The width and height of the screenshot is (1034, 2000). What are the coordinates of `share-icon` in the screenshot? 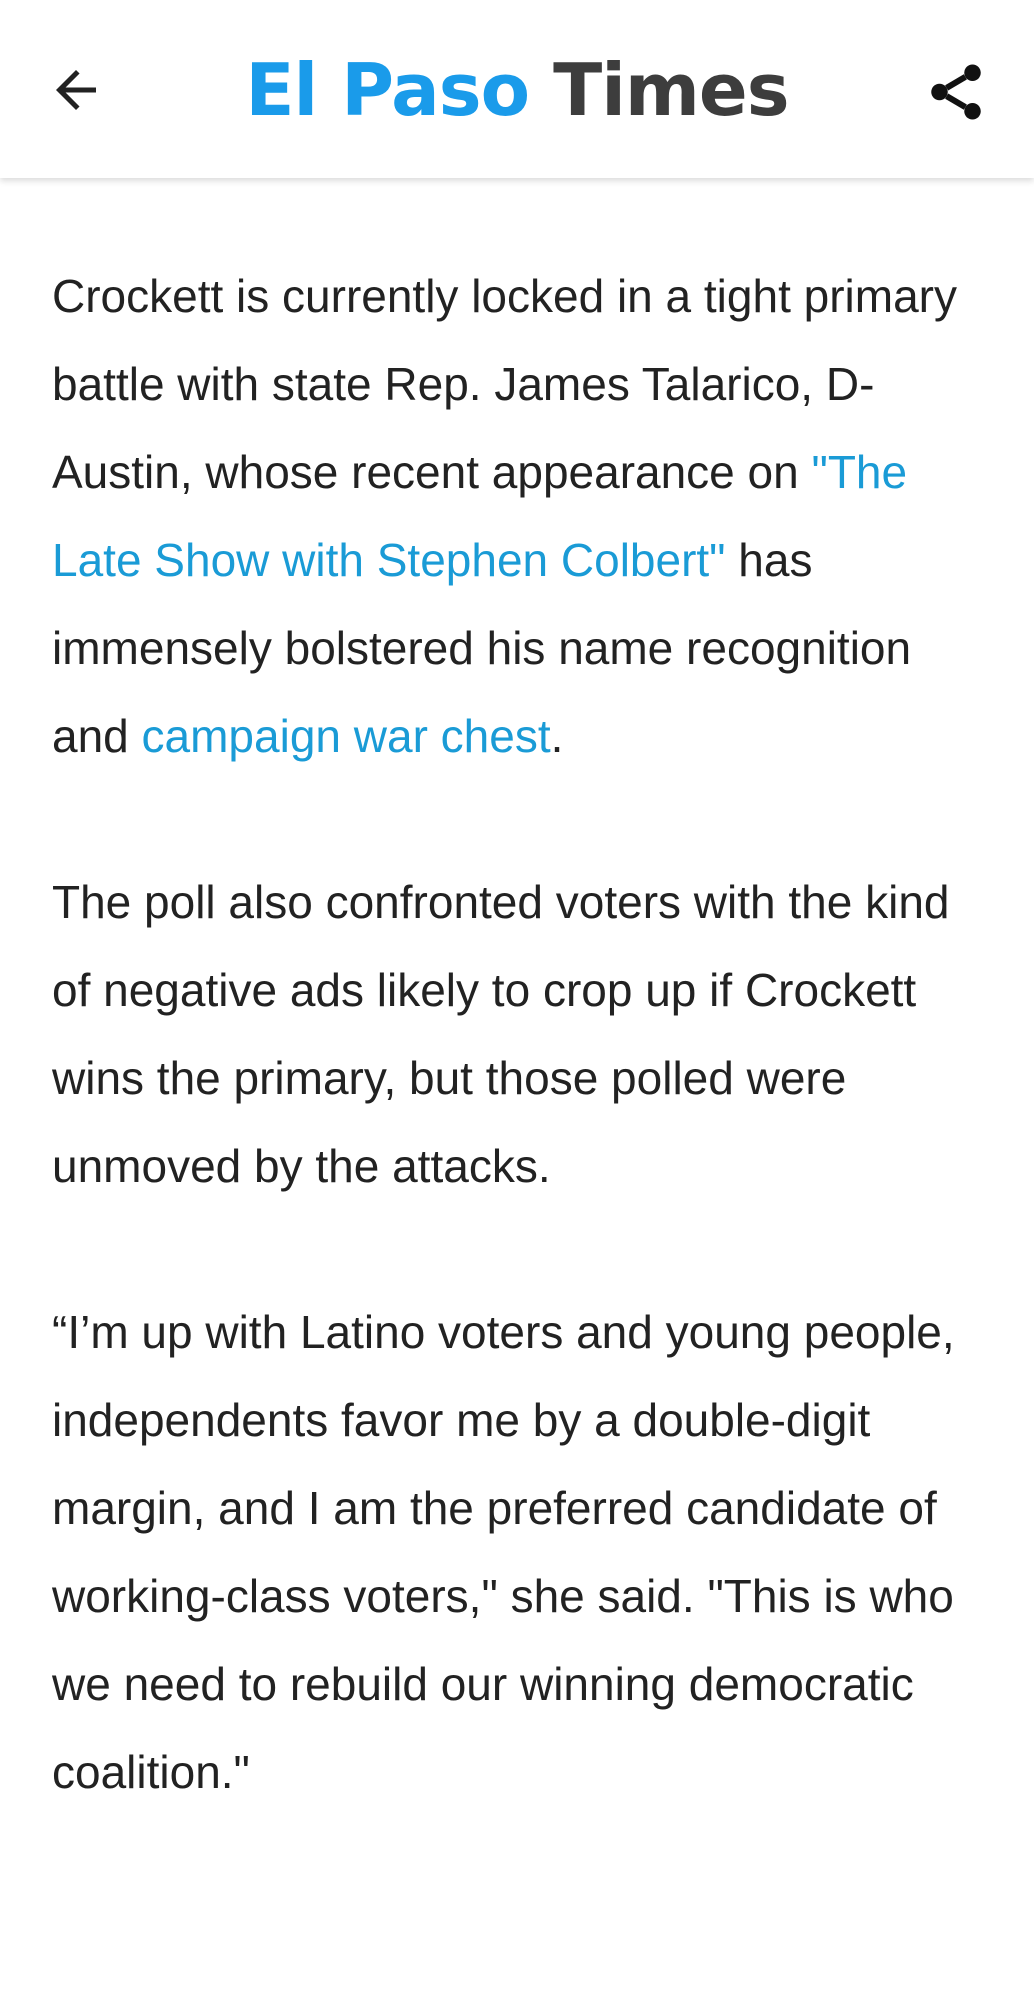 It's located at (956, 92).